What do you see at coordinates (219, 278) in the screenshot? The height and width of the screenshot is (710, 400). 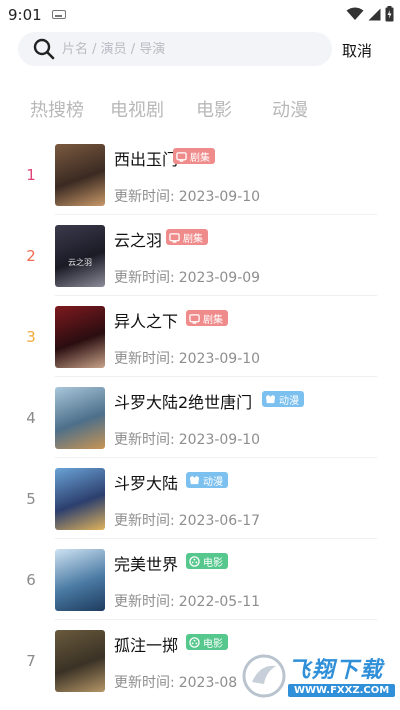 I see `update-date: 2023-09-09` at bounding box center [219, 278].